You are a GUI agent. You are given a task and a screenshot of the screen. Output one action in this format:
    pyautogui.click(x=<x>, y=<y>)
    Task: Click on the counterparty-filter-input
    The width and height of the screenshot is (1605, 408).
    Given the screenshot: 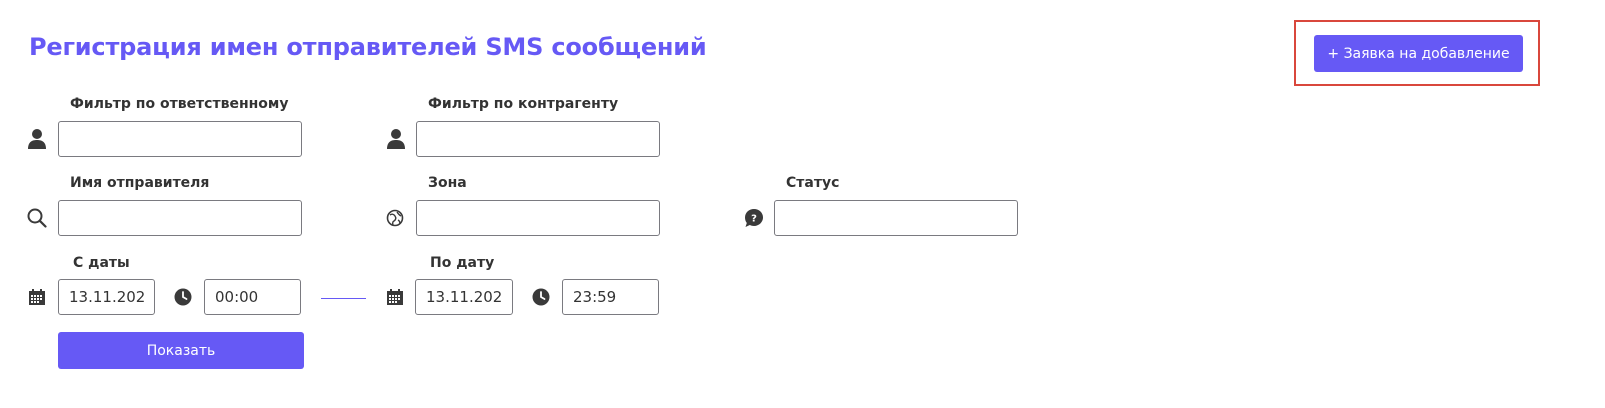 What is the action you would take?
    pyautogui.click(x=538, y=139)
    